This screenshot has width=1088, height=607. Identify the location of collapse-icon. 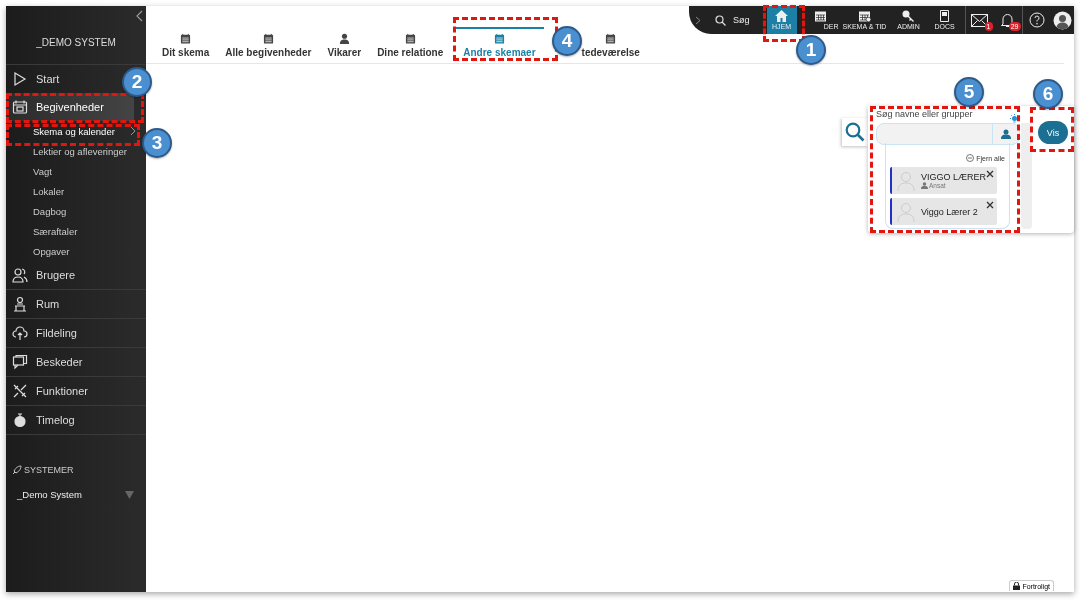
(139, 16).